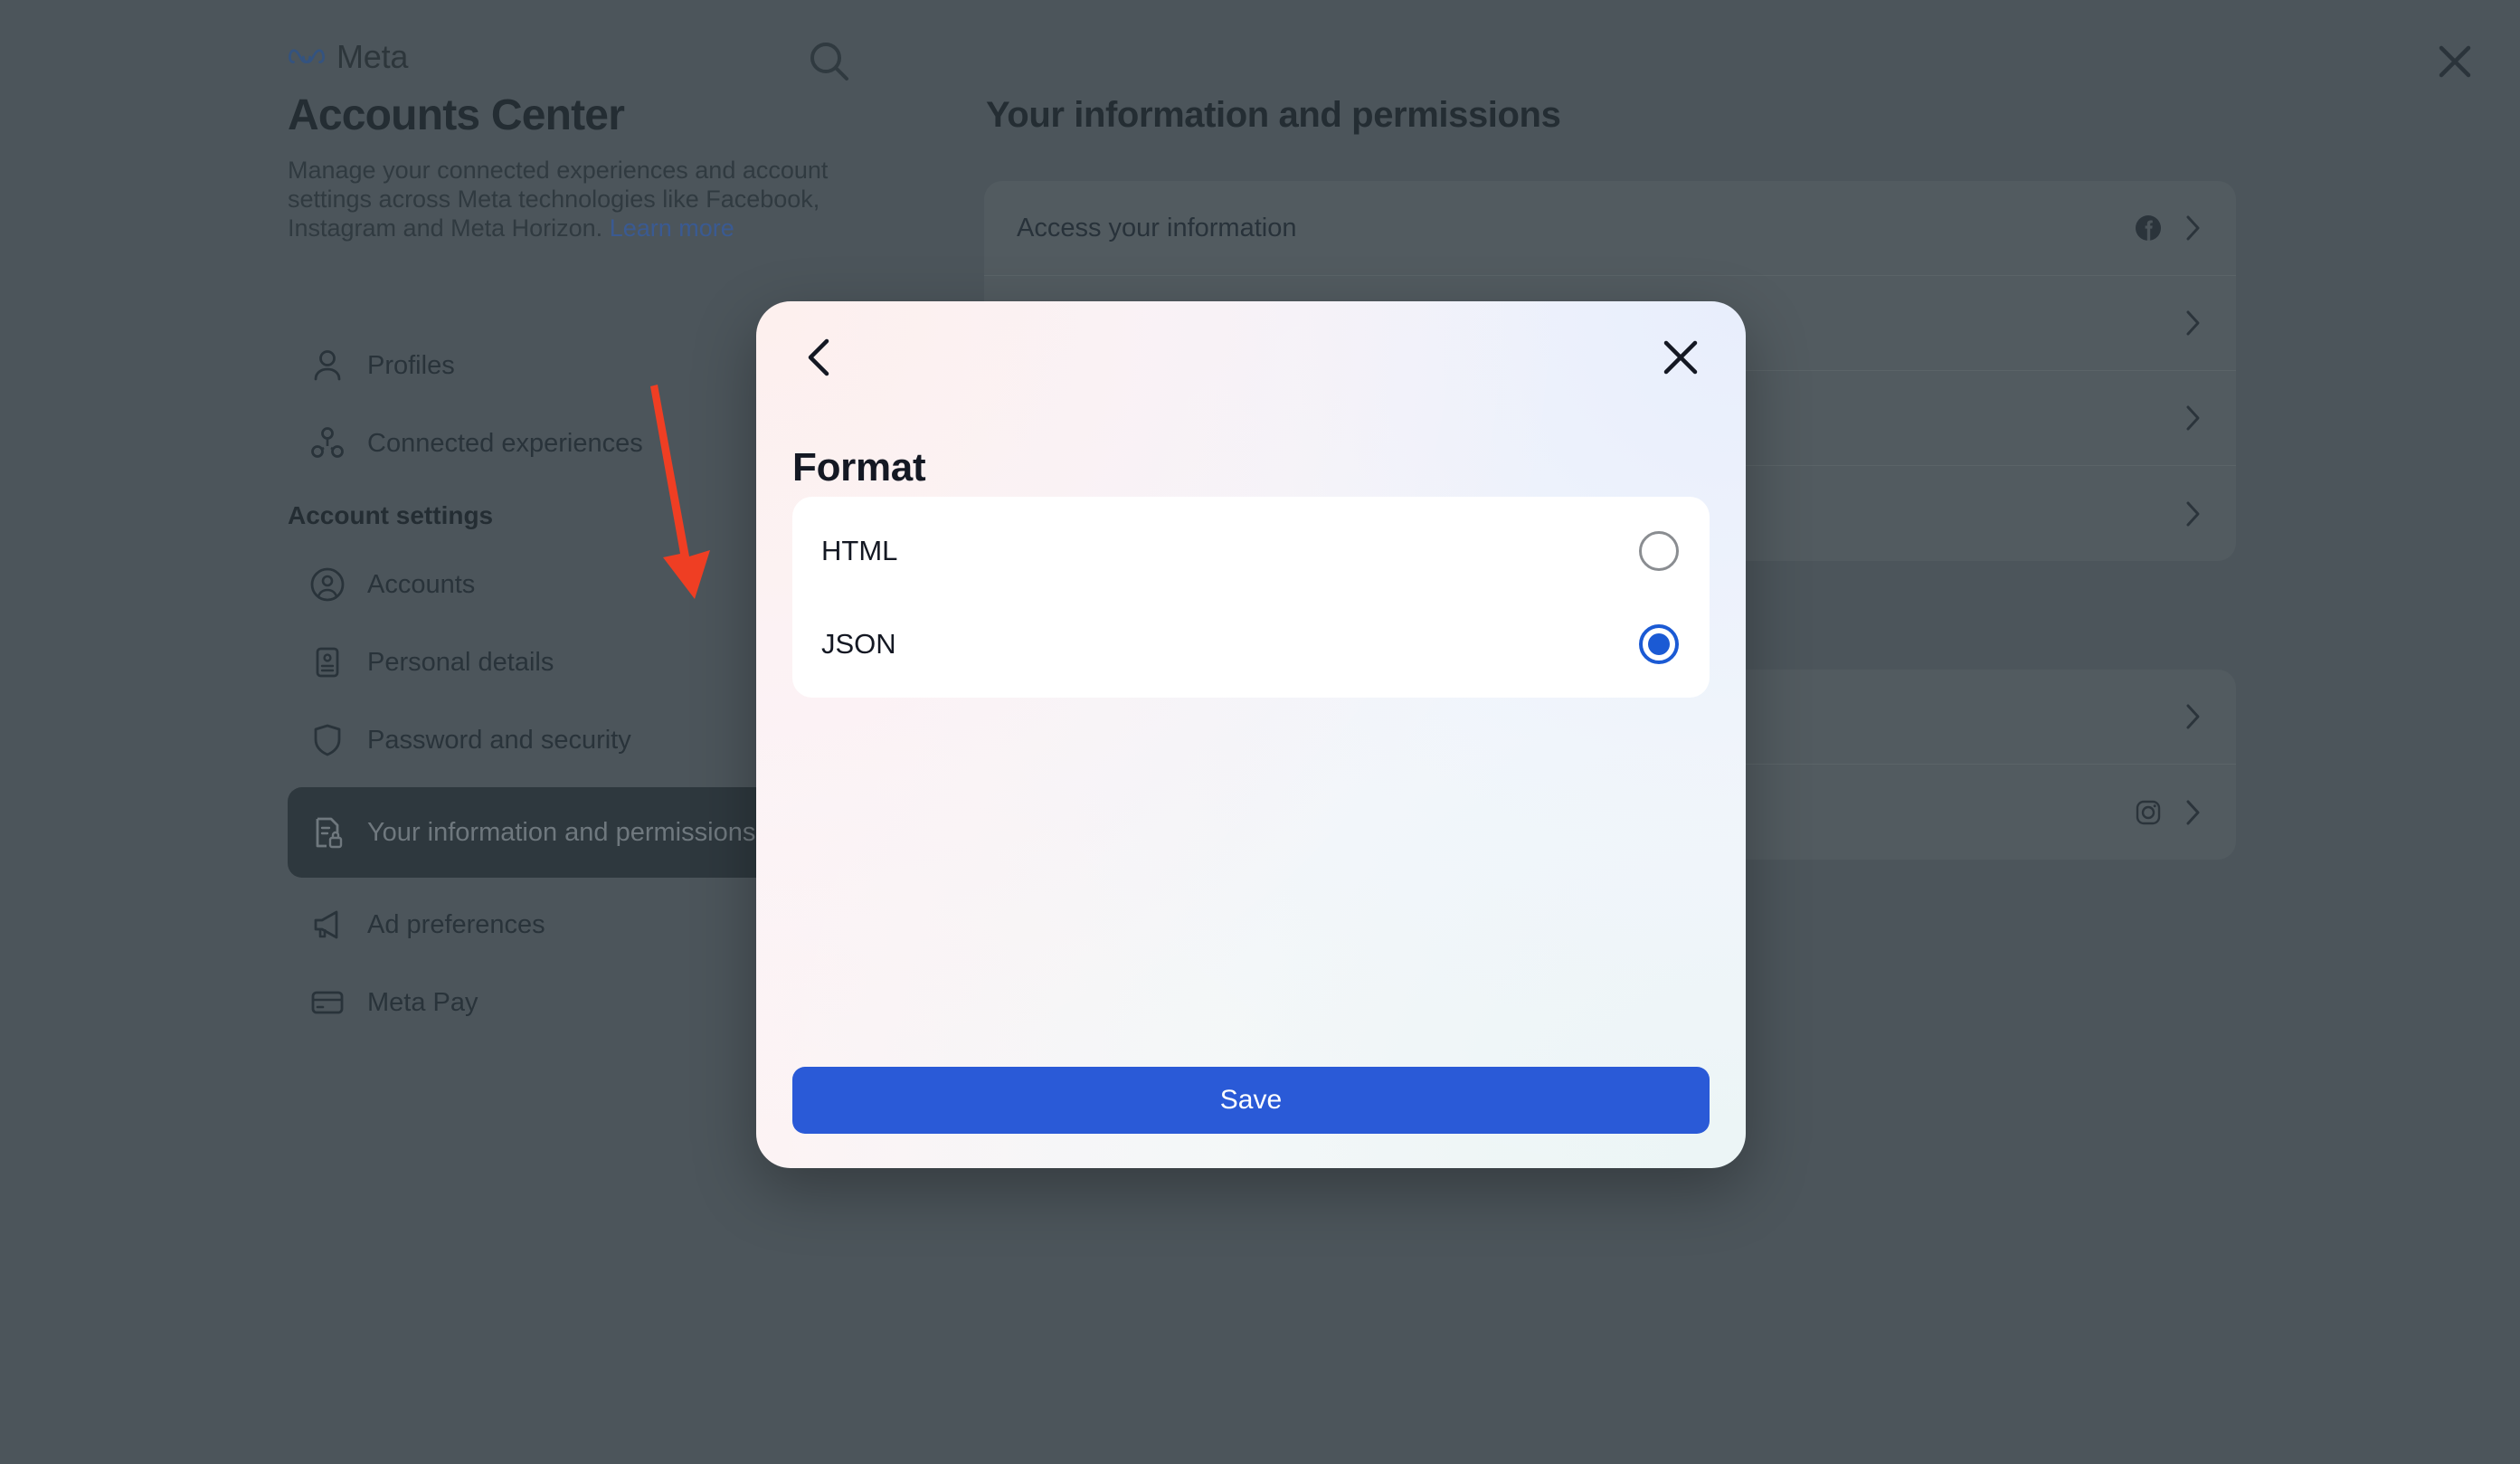 This screenshot has height=1464, width=2520. What do you see at coordinates (307, 57) in the screenshot?
I see `meta-infinity-icon` at bounding box center [307, 57].